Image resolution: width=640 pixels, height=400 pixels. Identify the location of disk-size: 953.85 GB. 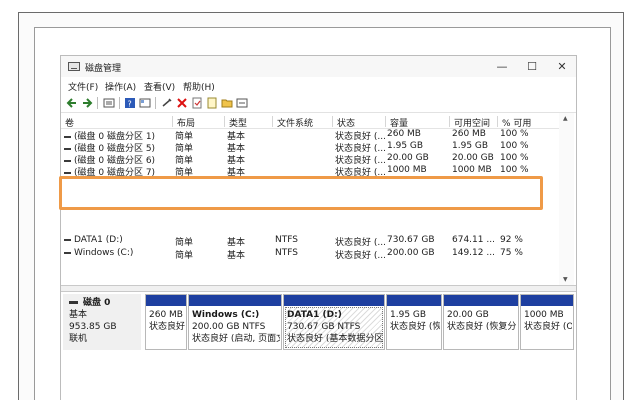
(93, 327).